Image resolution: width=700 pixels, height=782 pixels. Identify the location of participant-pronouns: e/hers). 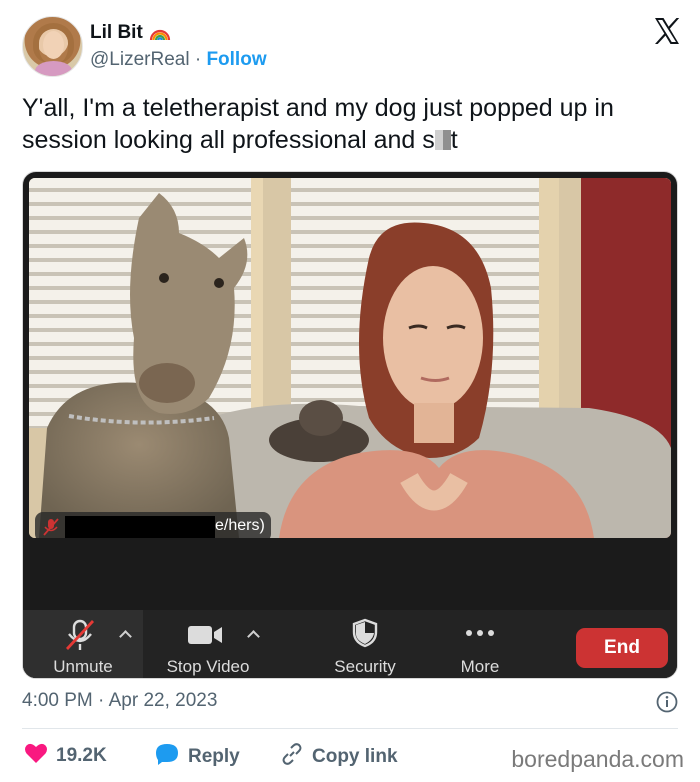
(240, 525).